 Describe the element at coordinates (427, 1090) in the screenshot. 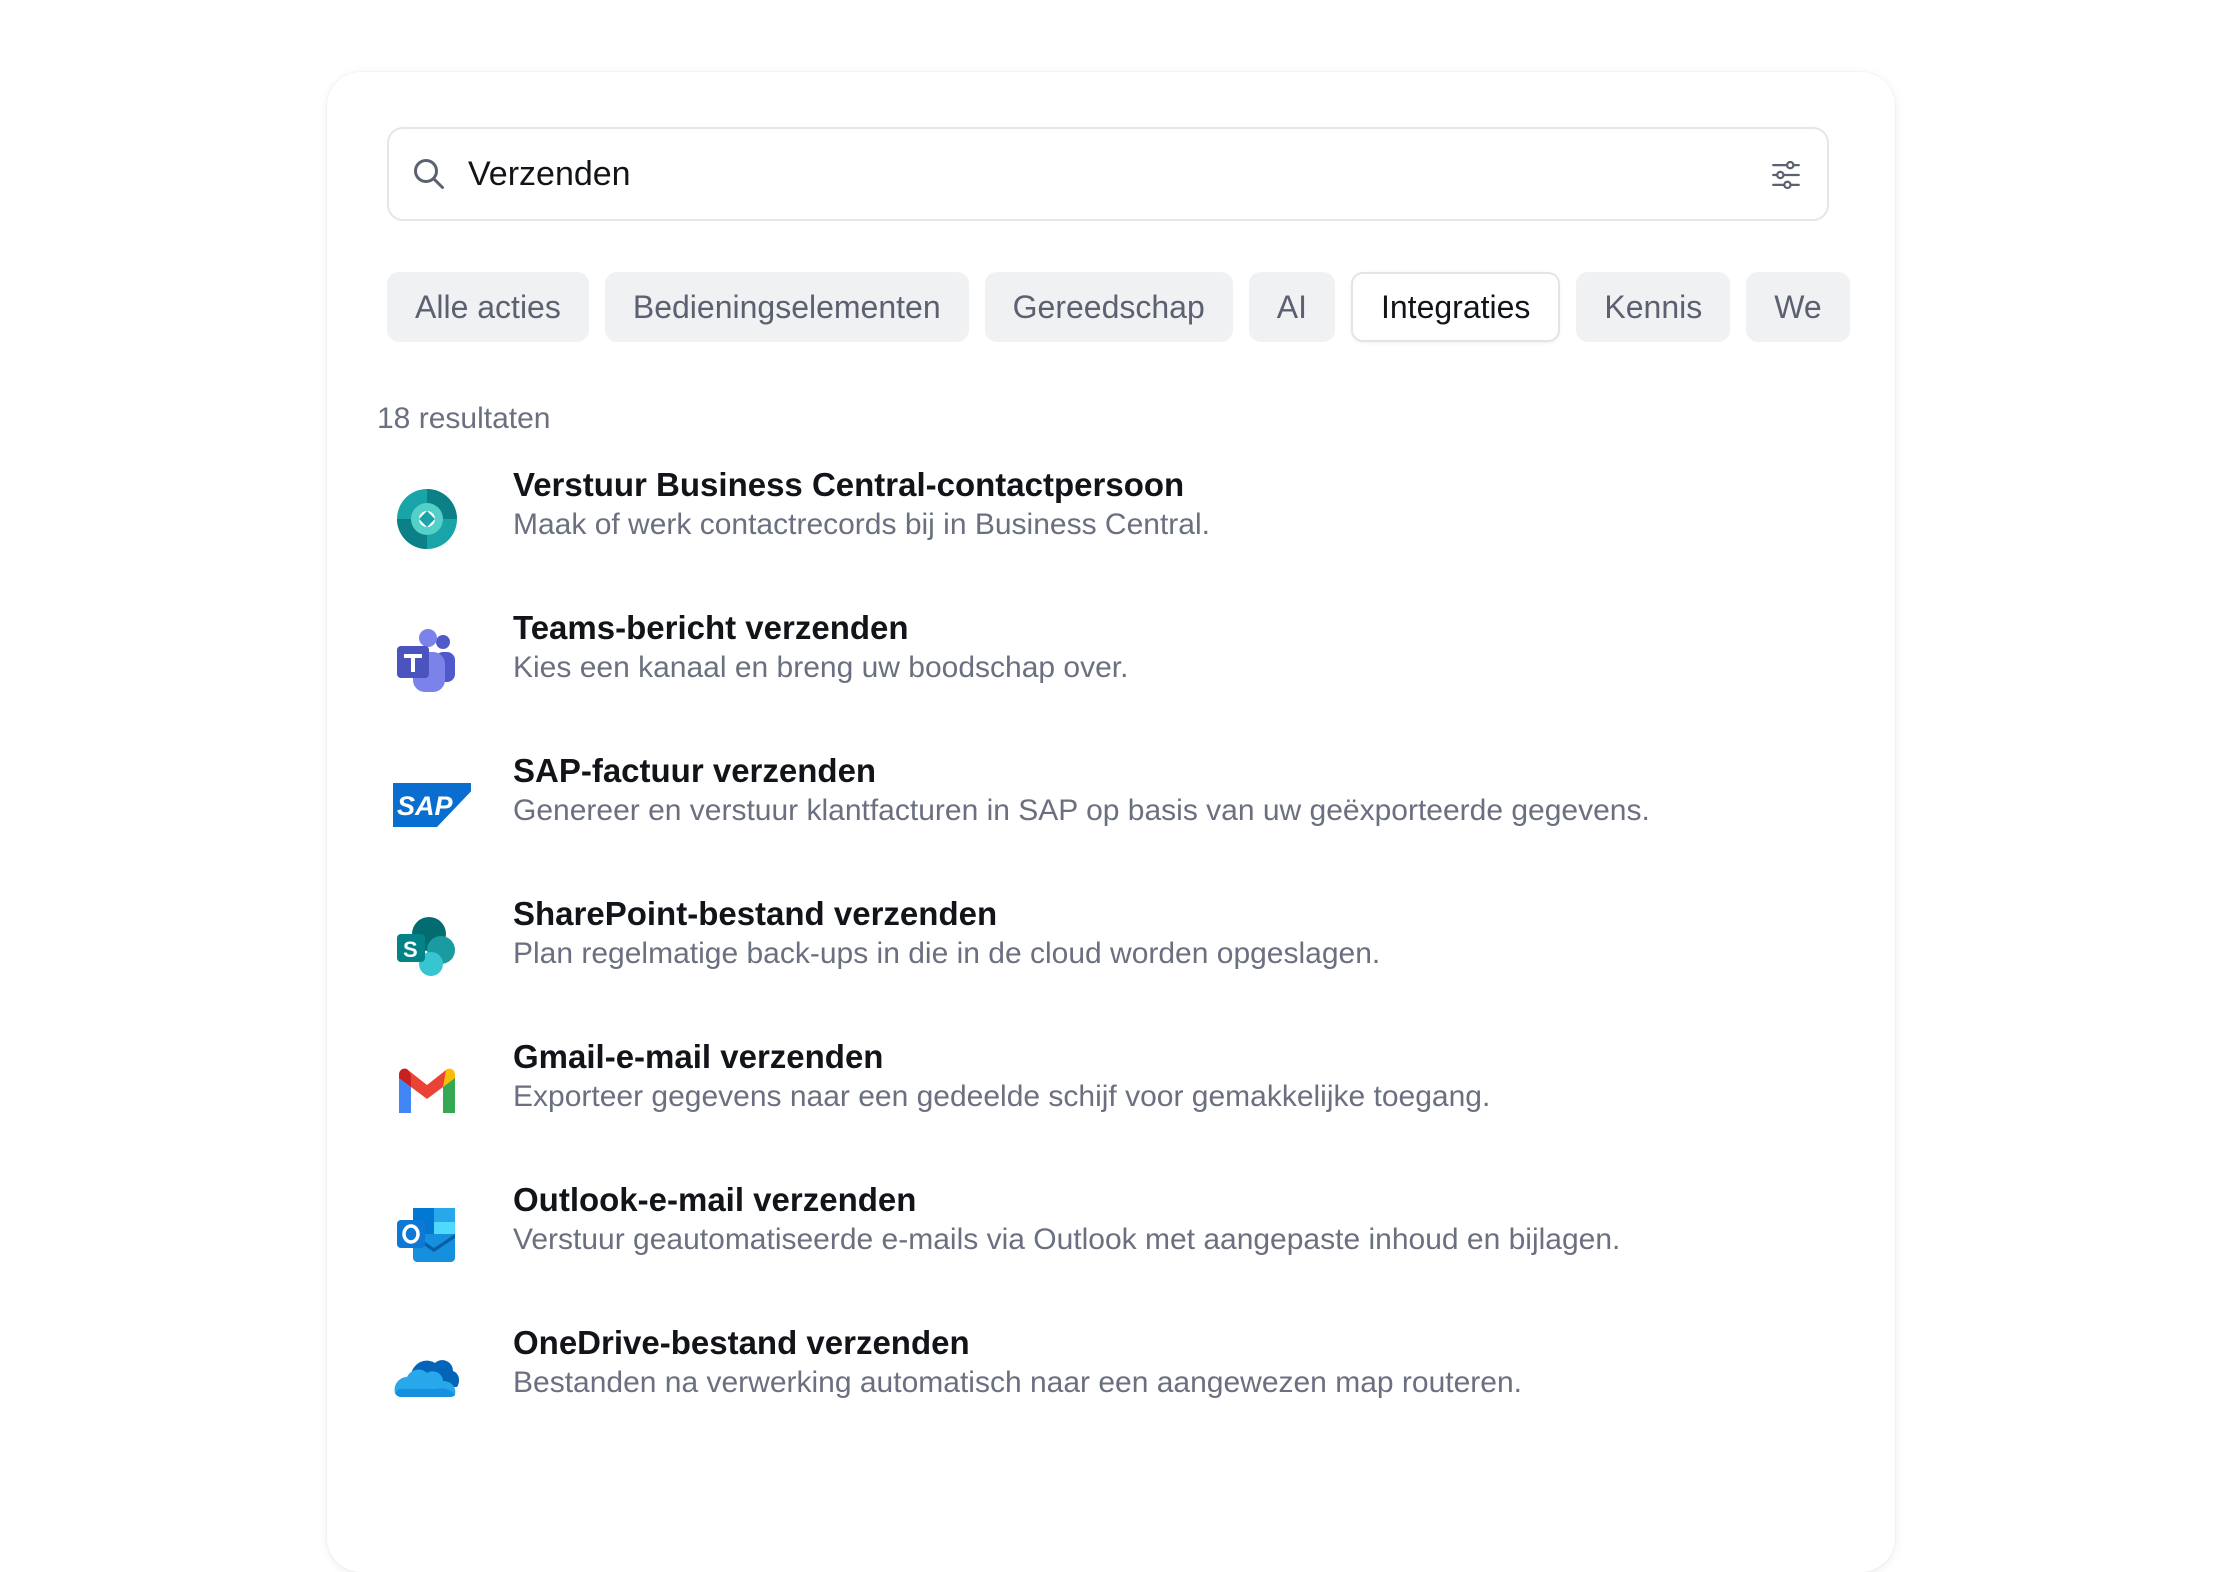

I see `gmail-icon` at that location.